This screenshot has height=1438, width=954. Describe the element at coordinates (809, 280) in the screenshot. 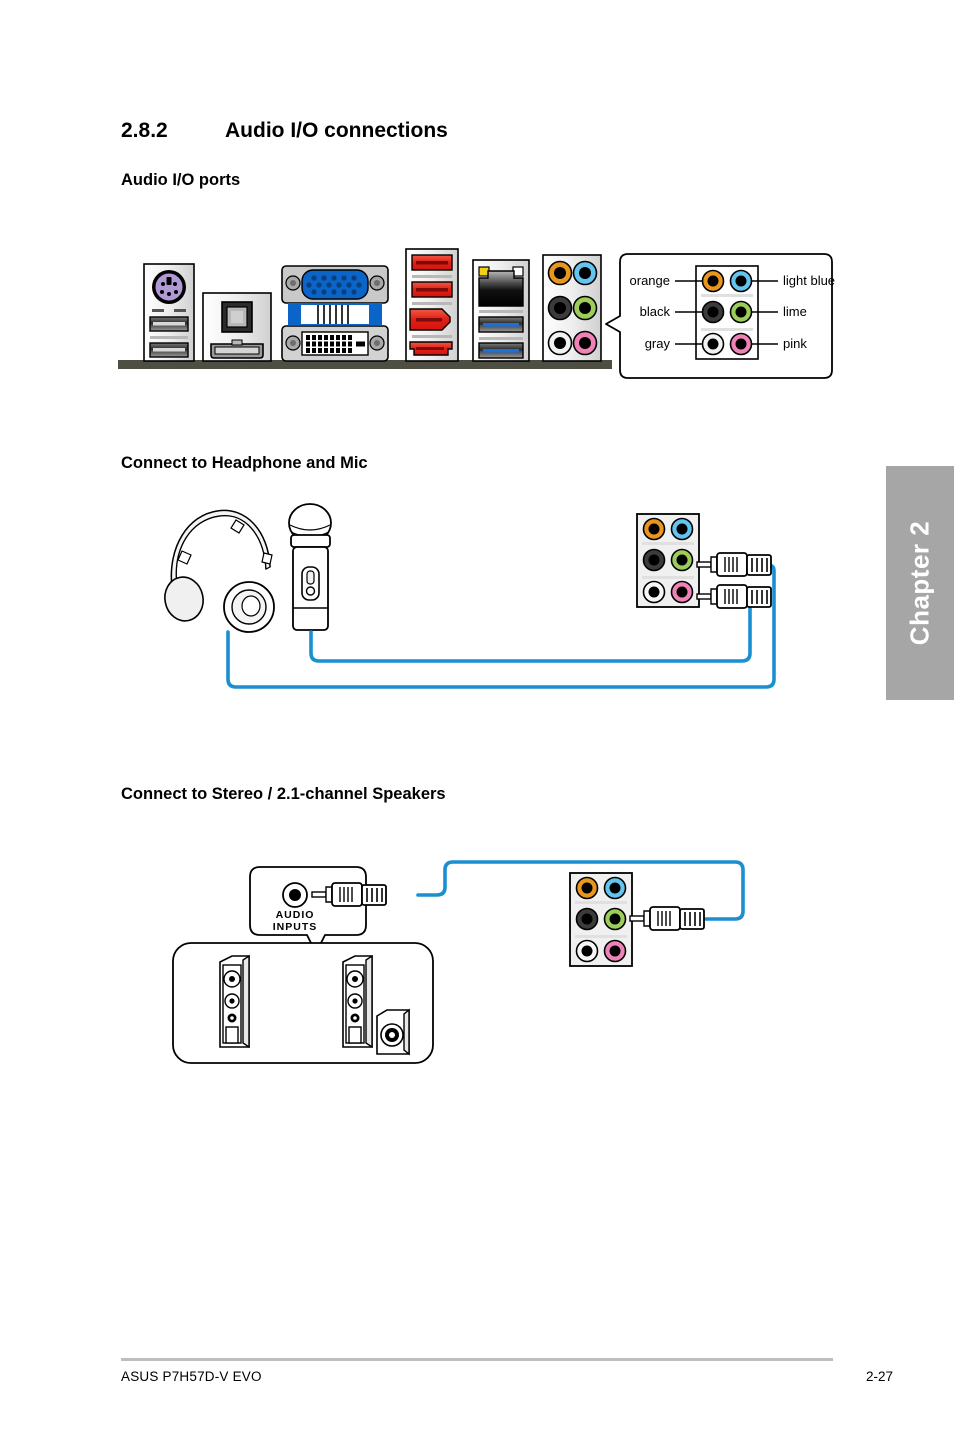

I see `callout-label-light-blue: light blue` at that location.